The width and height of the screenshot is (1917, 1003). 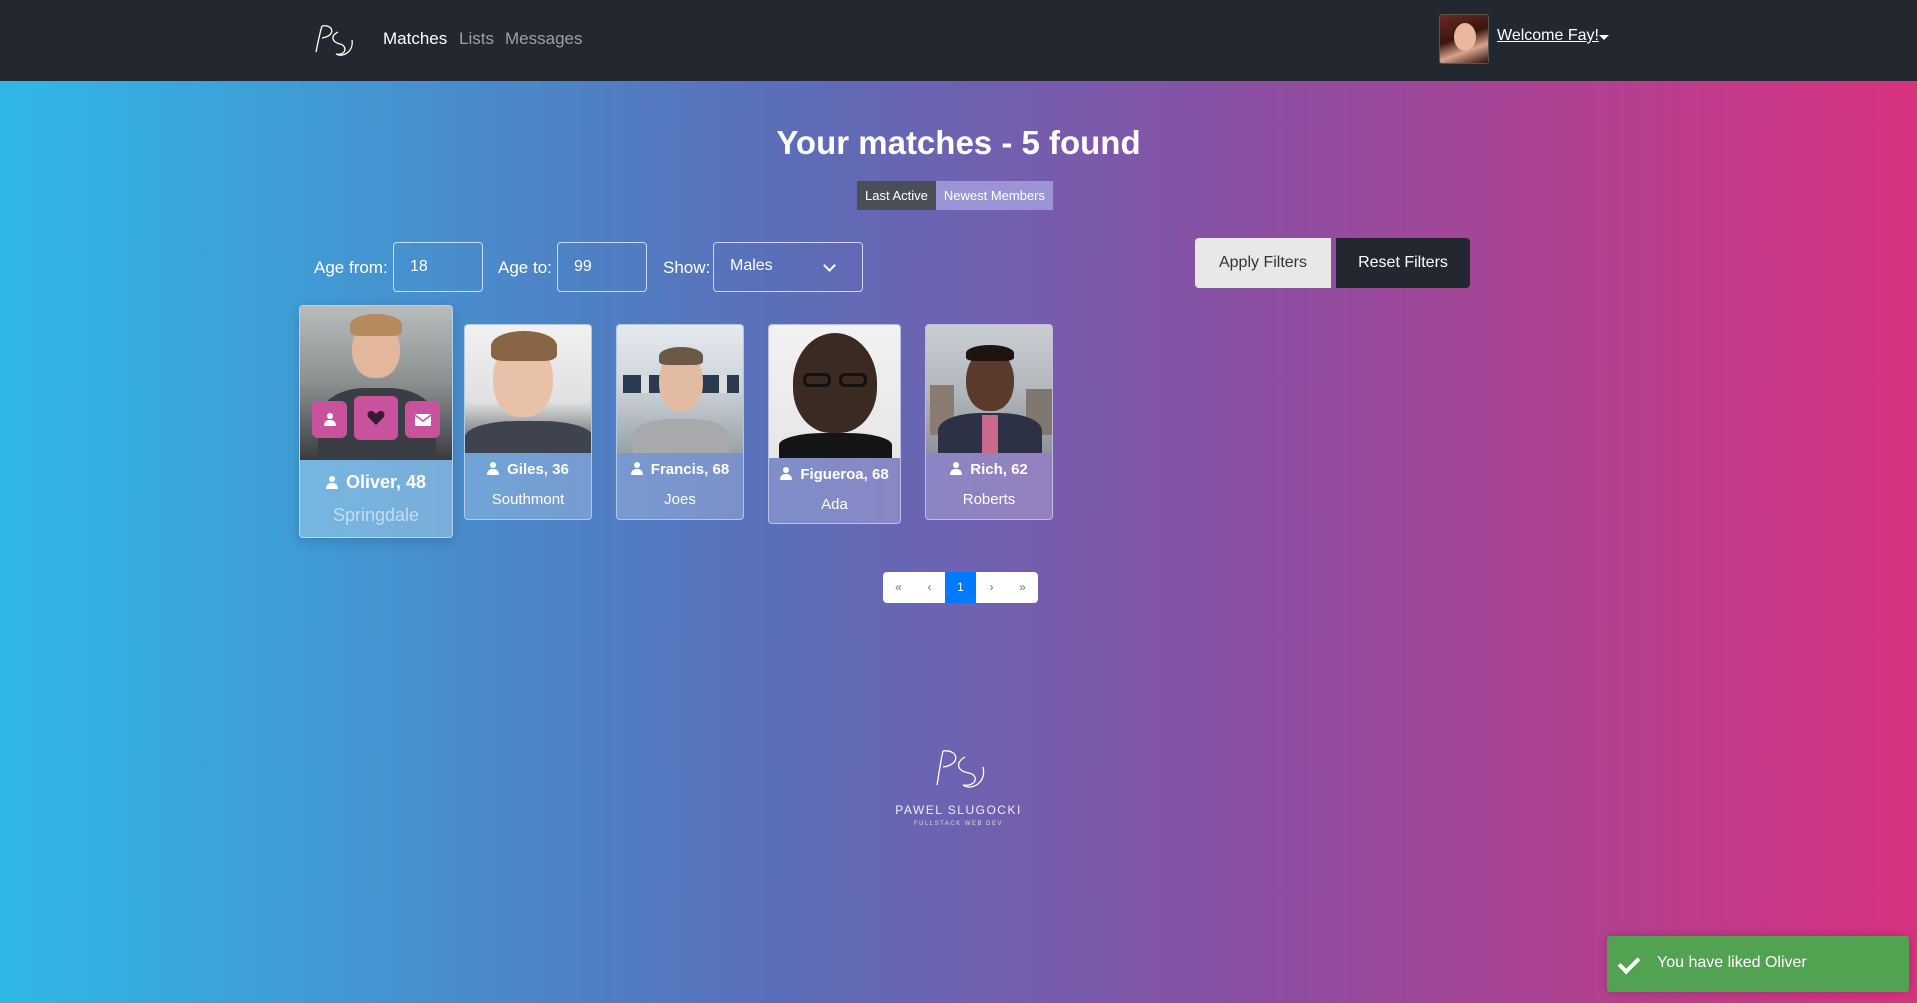 I want to click on success-toast: You have liked Oliver, so click(x=1758, y=964).